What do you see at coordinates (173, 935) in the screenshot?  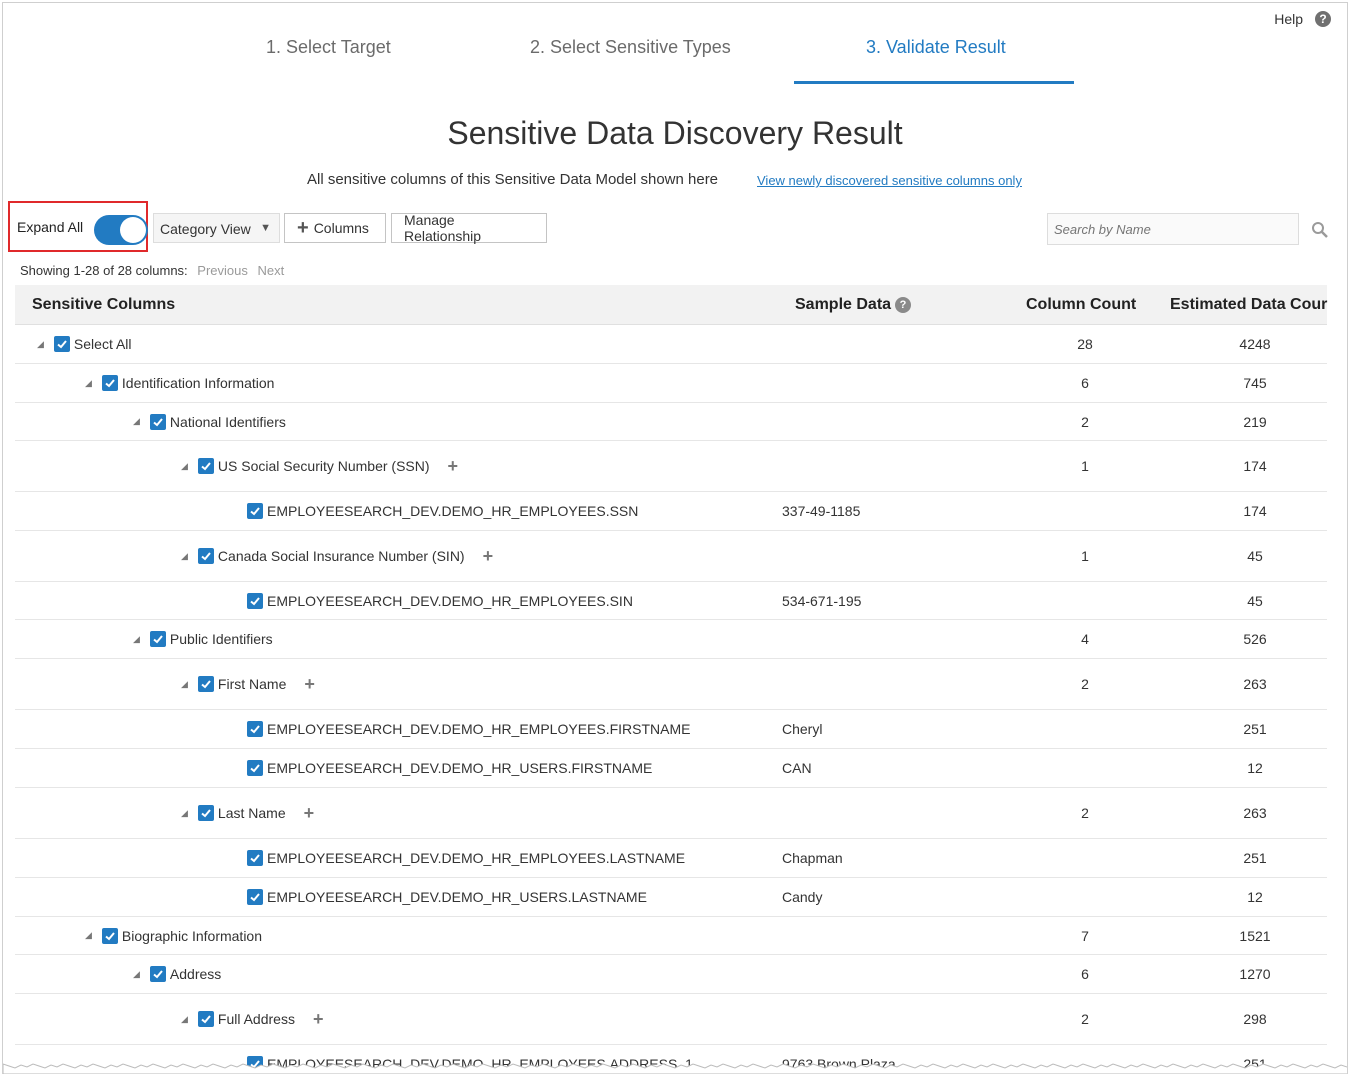 I see `row-name-cell: ◢ Biographic Information` at bounding box center [173, 935].